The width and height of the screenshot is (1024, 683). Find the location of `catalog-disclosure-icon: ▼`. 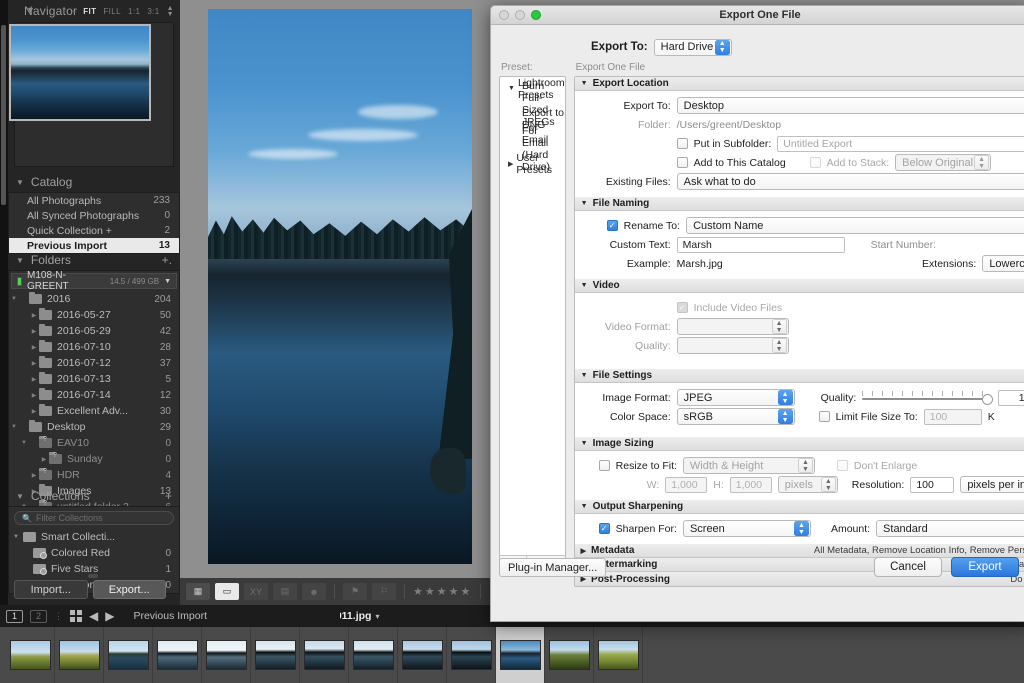

catalog-disclosure-icon: ▼ is located at coordinates (20, 182).